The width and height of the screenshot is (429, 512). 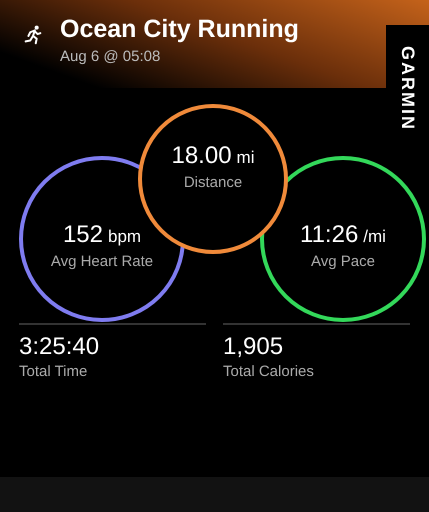 What do you see at coordinates (374, 236) in the screenshot?
I see `metric-unit: /mi` at bounding box center [374, 236].